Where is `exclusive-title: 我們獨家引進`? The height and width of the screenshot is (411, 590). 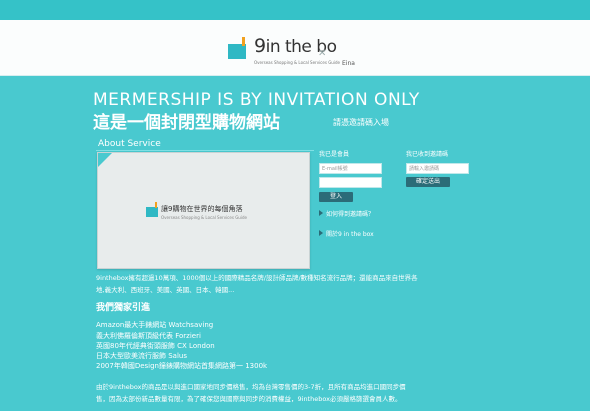
exclusive-title: 我們獨家引進 is located at coordinates (123, 308).